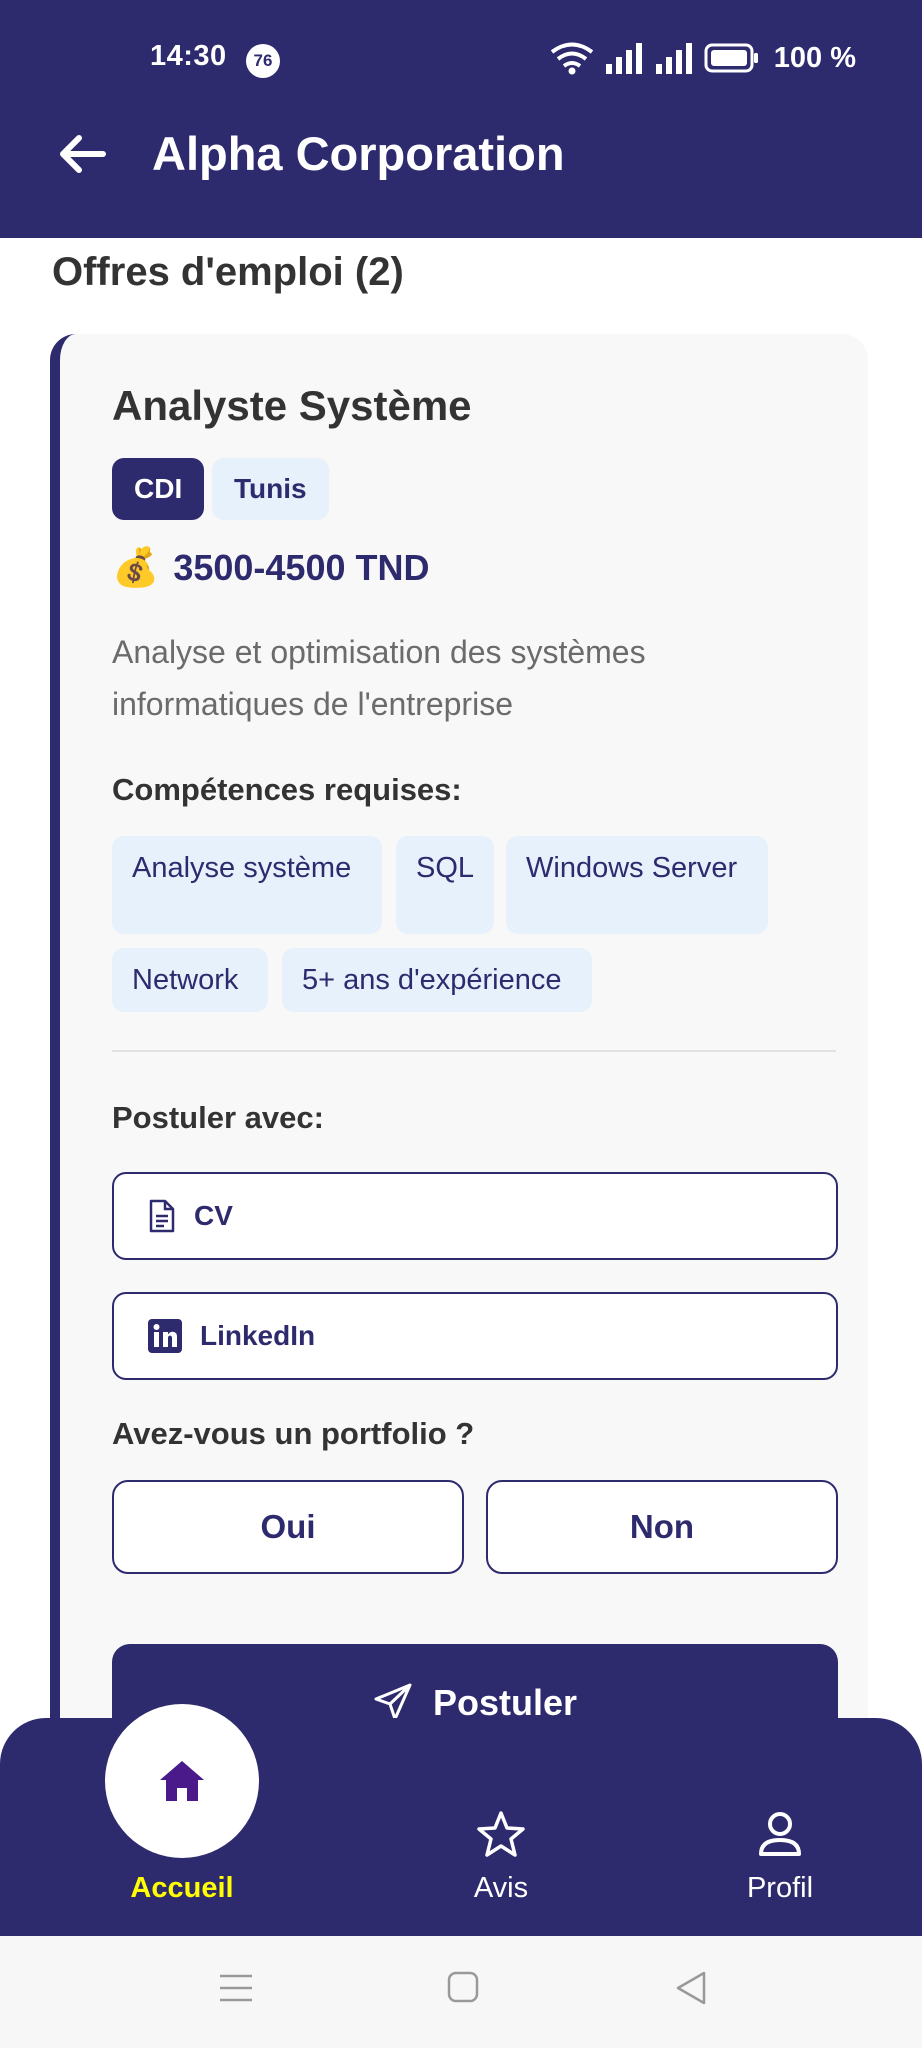  What do you see at coordinates (501, 1834) in the screenshot?
I see `star-icon` at bounding box center [501, 1834].